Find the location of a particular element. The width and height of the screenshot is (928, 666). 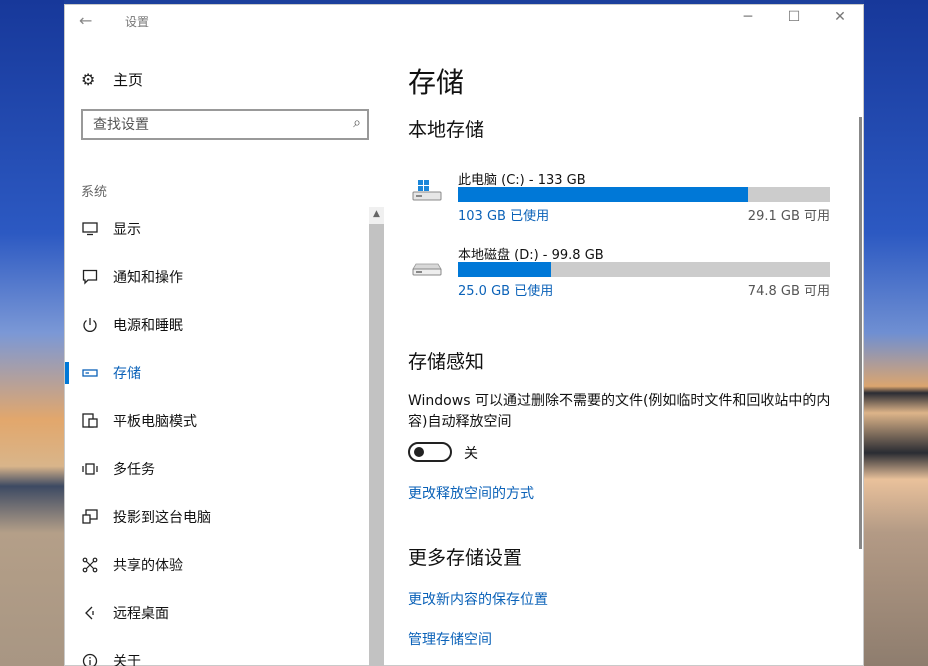

storage-sense-toggle is located at coordinates (430, 452).